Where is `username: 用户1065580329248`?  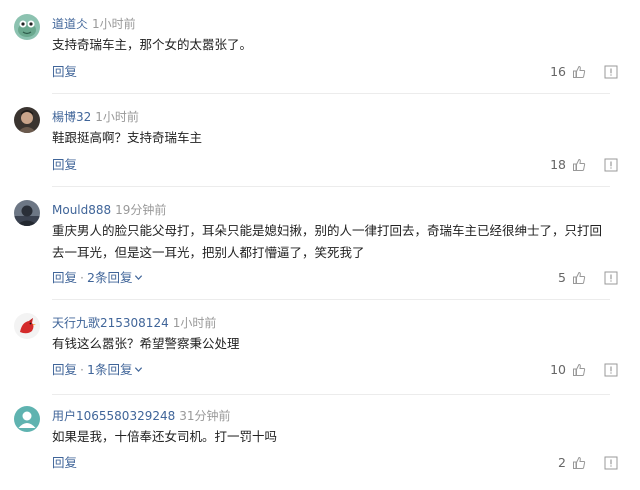 username: 用户1065580329248 is located at coordinates (113, 416).